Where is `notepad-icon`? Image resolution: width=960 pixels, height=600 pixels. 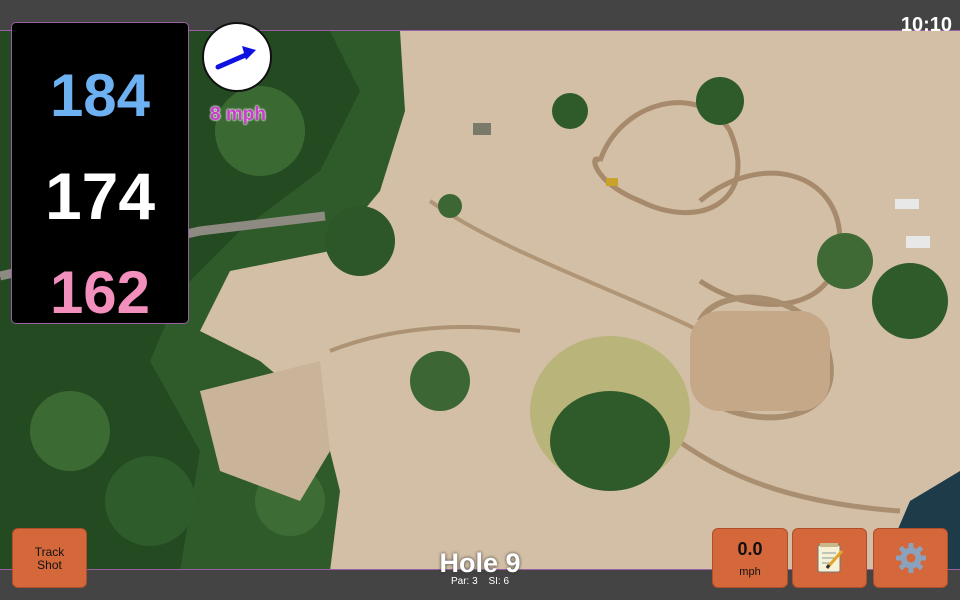 notepad-icon is located at coordinates (830, 558).